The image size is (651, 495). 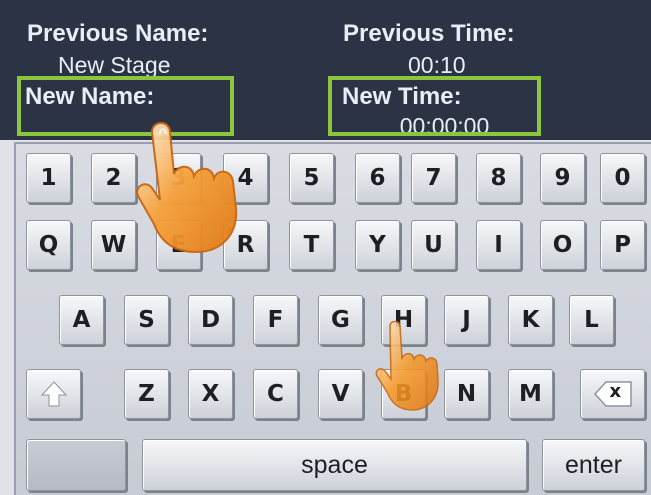 What do you see at coordinates (593, 465) in the screenshot?
I see `enter-key: enter` at bounding box center [593, 465].